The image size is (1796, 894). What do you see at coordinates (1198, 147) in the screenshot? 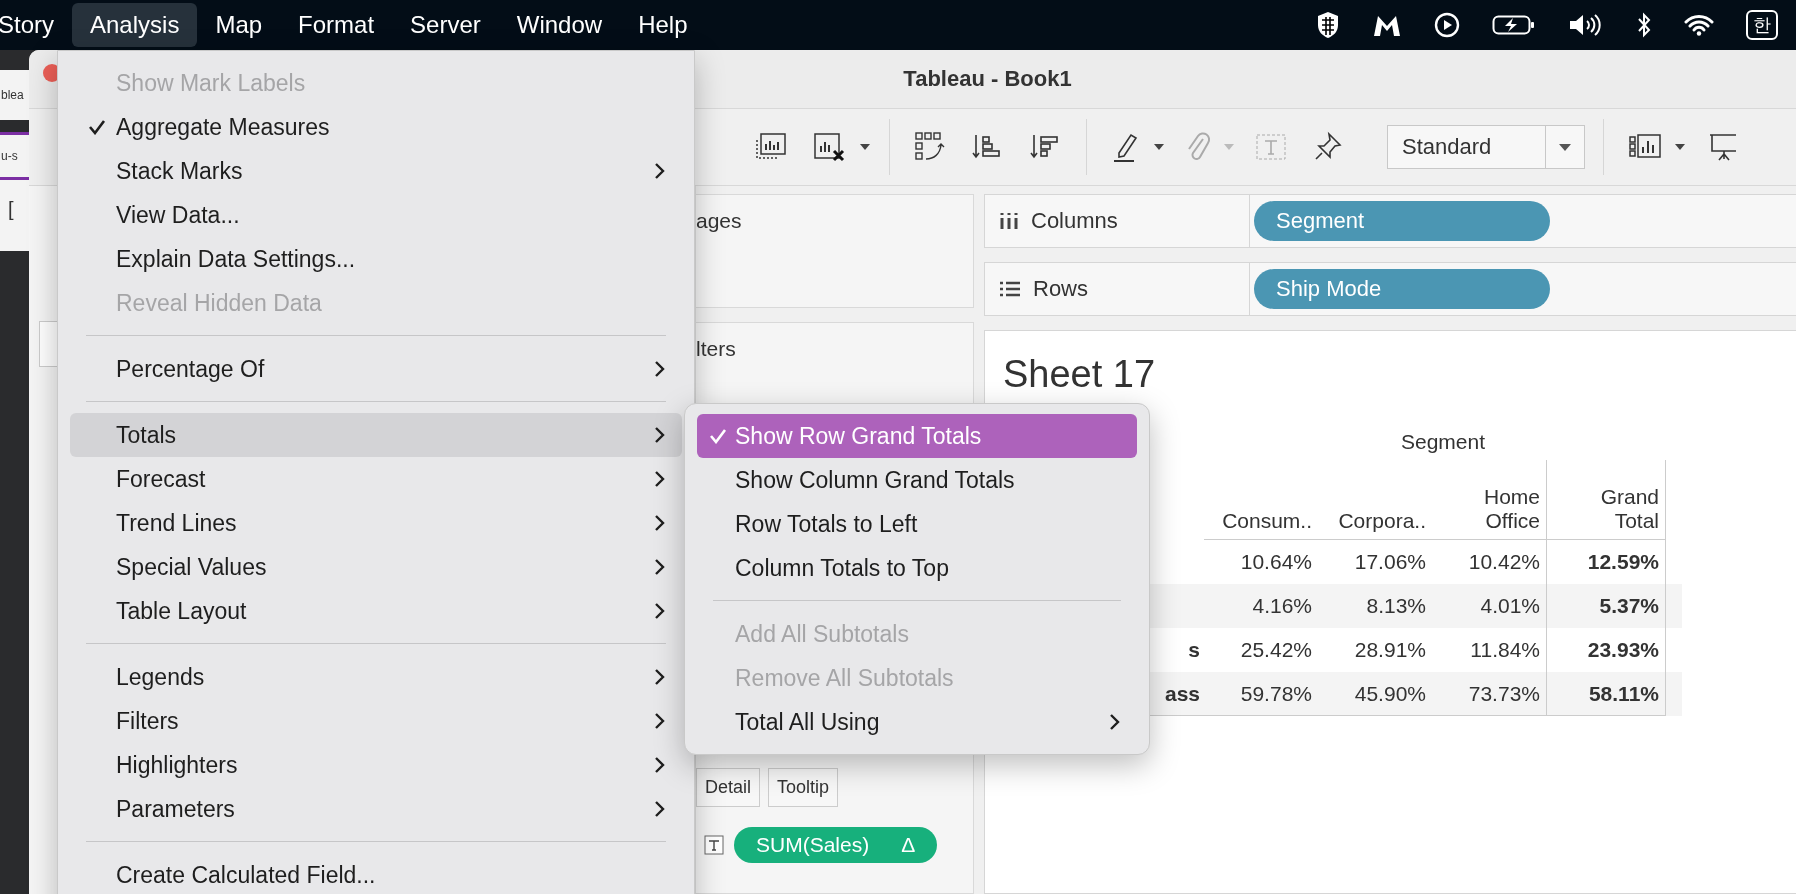
I see `paperclip-icon` at bounding box center [1198, 147].